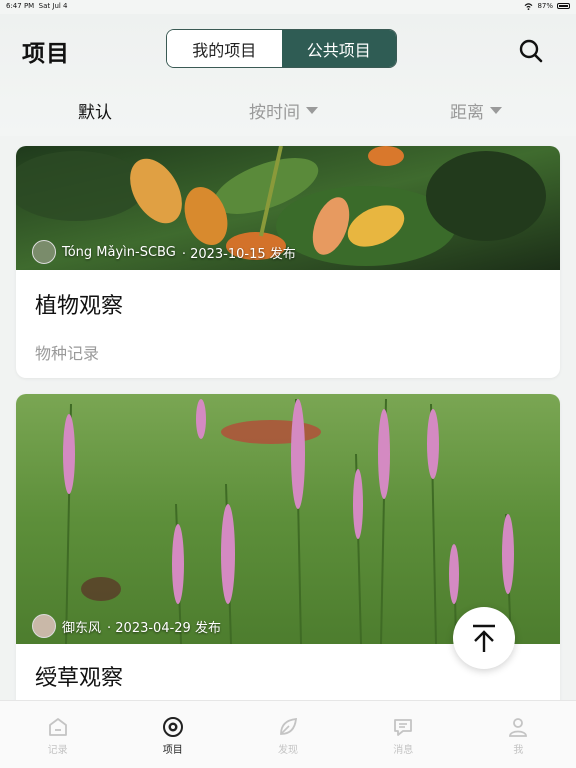 This screenshot has width=576, height=768. I want to click on sort-filters: 默认 按时间 距离, so click(288, 109).